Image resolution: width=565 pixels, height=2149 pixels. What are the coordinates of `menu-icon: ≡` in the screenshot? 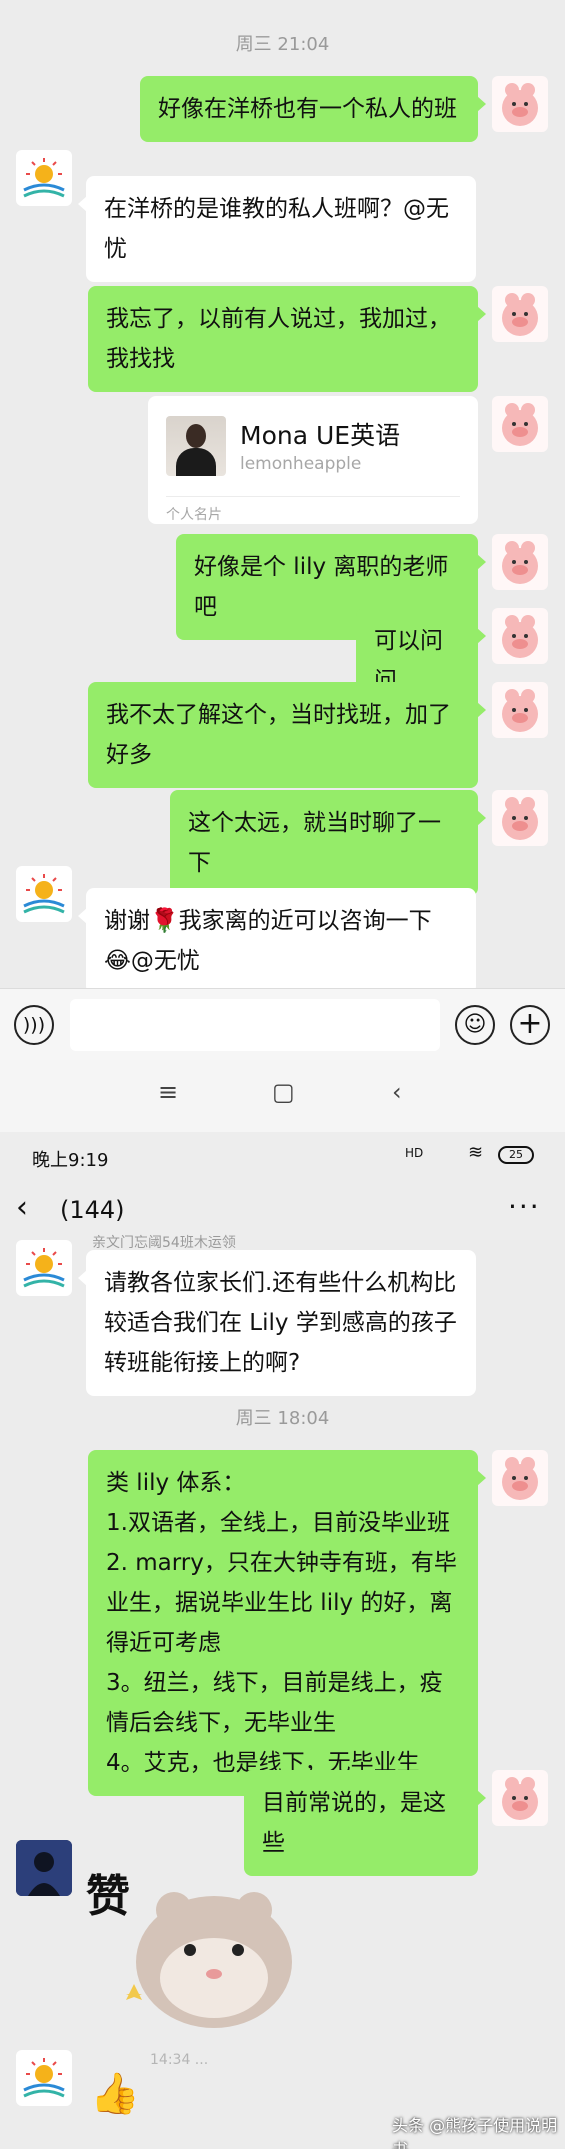 It's located at (168, 1092).